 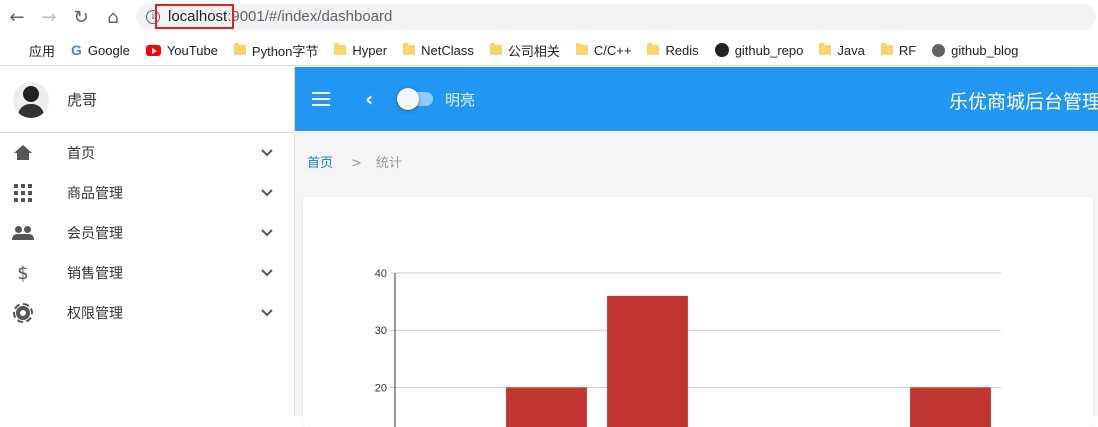 What do you see at coordinates (147, 273) in the screenshot?
I see `sidebar-item: $ 销售管理` at bounding box center [147, 273].